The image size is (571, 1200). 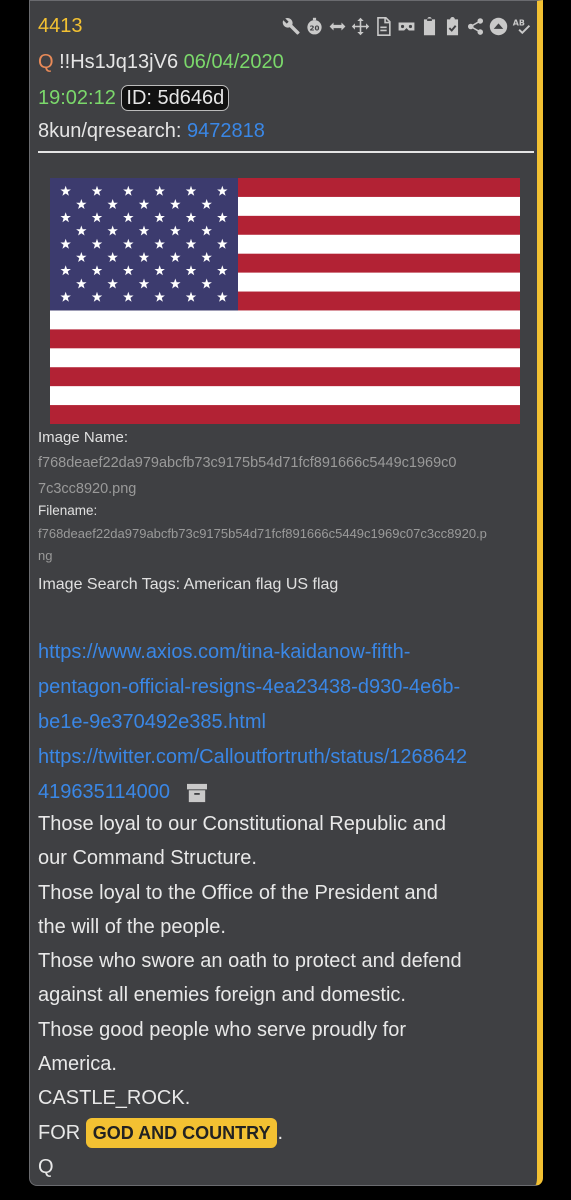 I want to click on spellcheck-icon: AB, so click(x=521, y=26).